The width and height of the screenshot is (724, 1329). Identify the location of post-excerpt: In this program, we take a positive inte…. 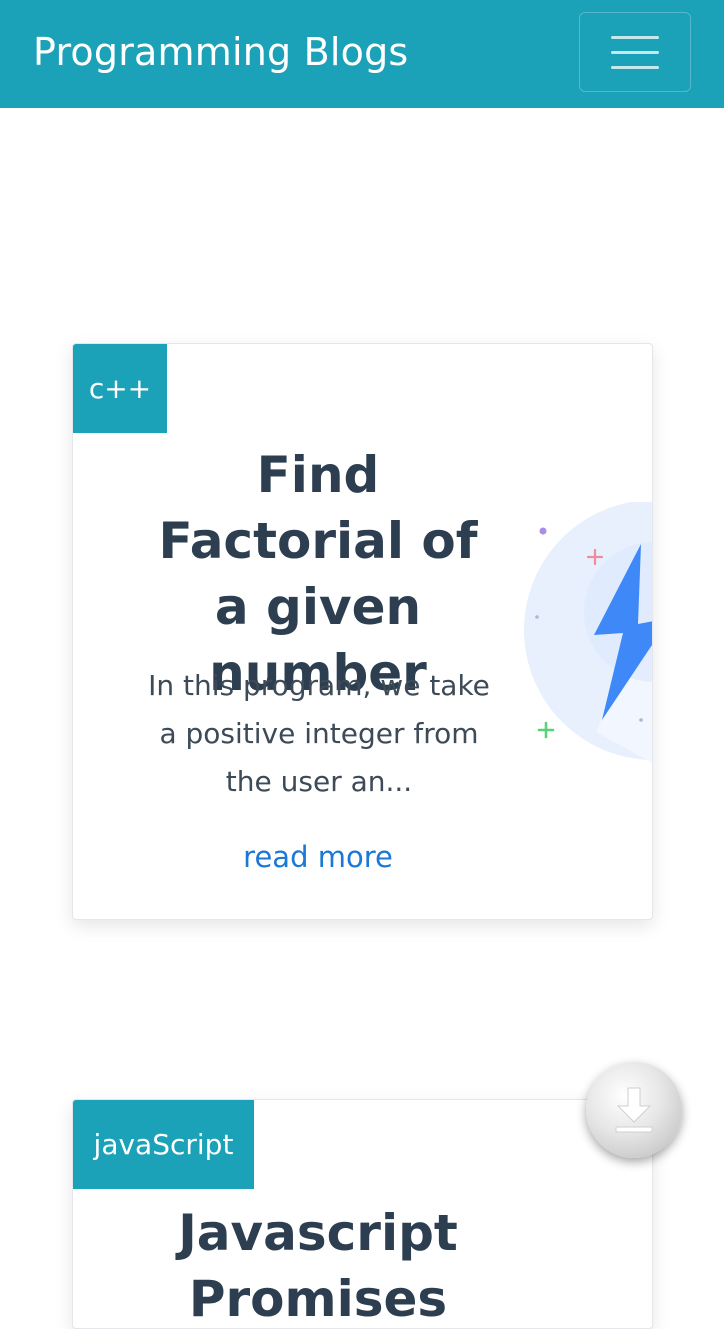
(319, 733).